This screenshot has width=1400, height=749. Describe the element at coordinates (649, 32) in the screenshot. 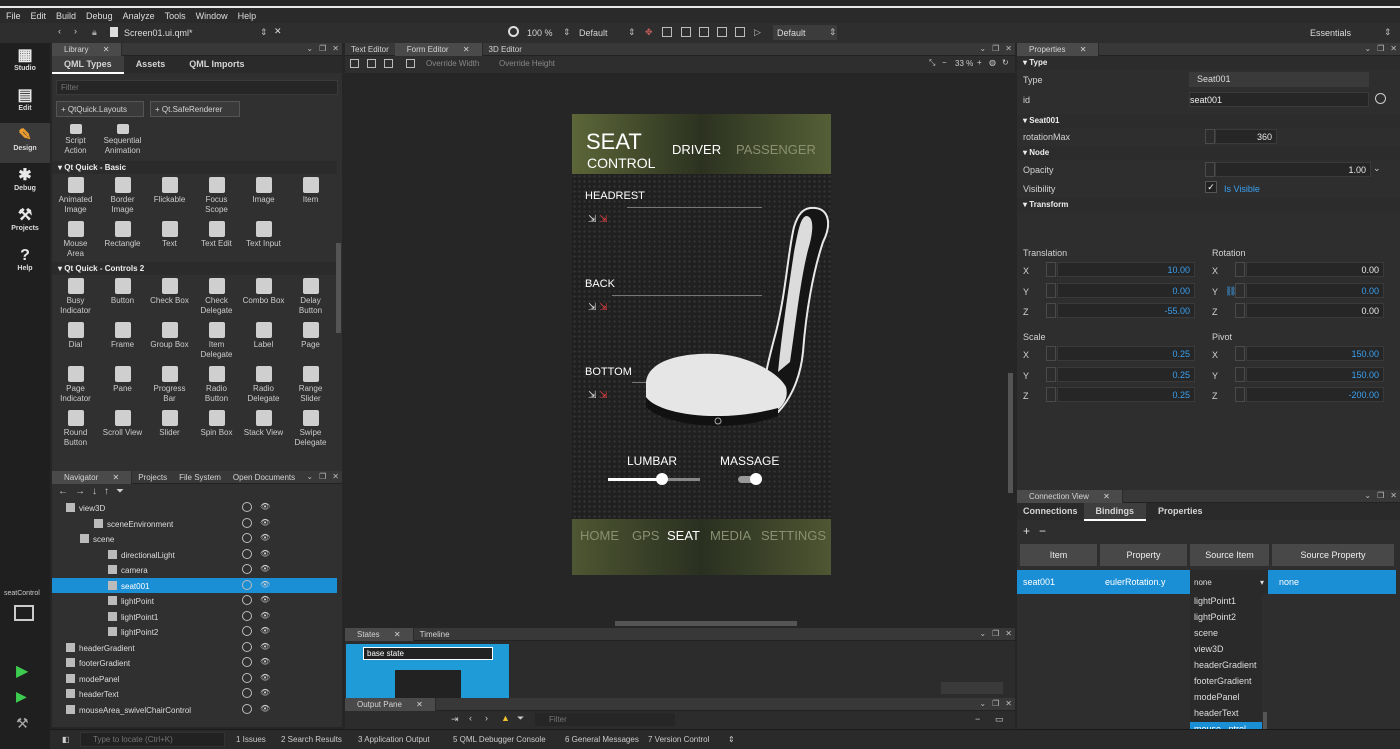

I see `reset-view-icon: ✥` at that location.